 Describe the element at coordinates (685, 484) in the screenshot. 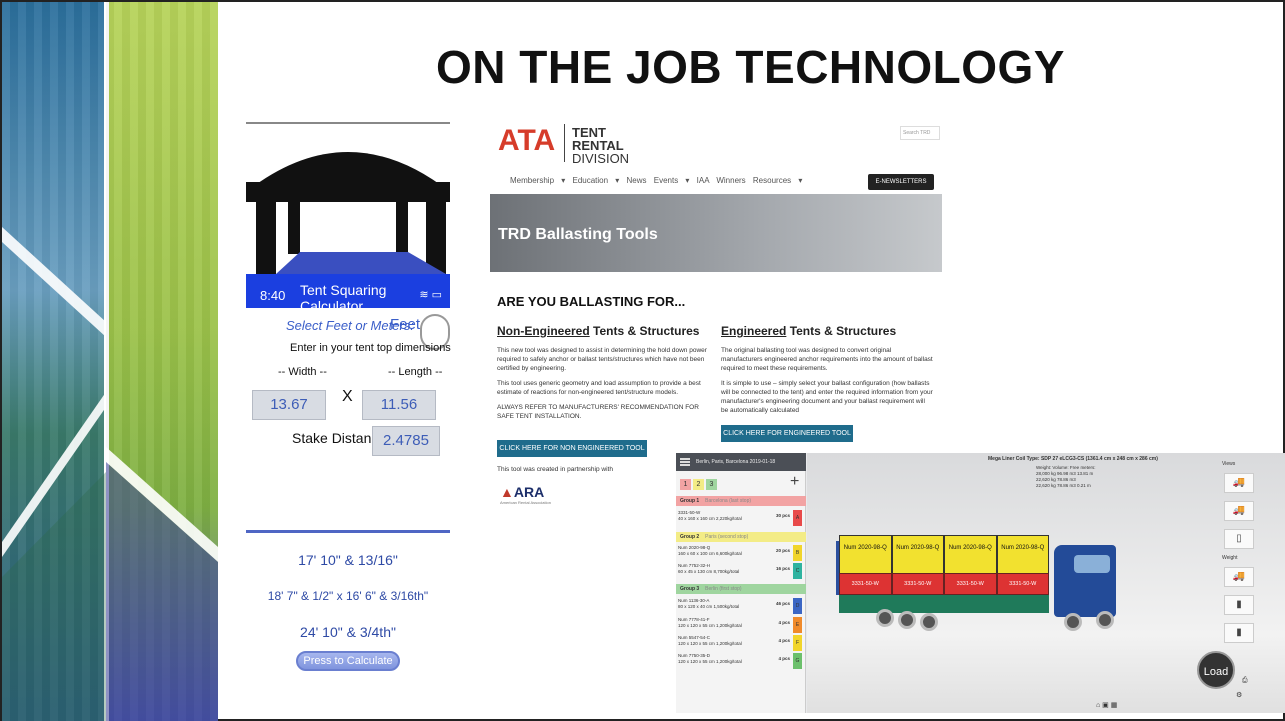

I see `tab-1: 1` at that location.